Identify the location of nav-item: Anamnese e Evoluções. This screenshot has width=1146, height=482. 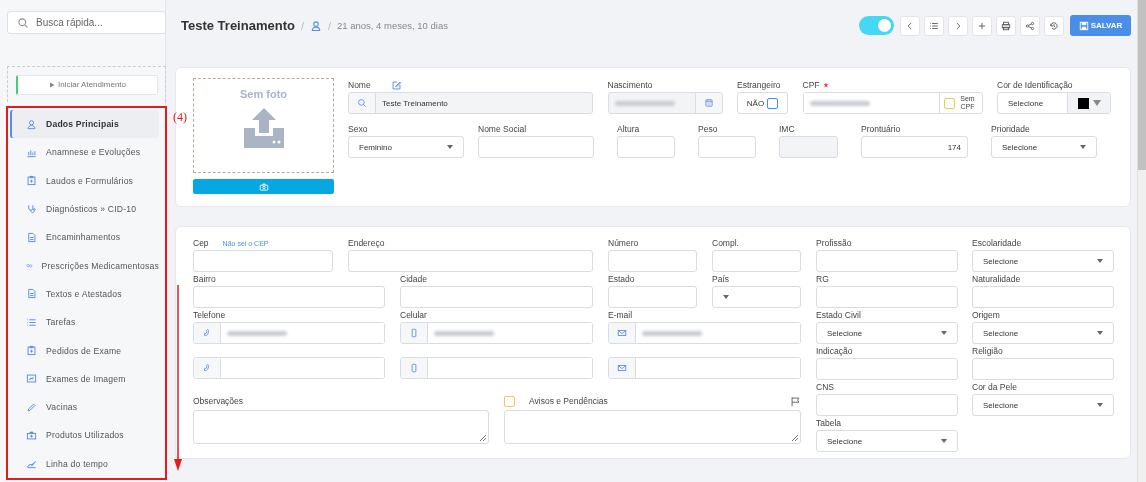
(85, 152).